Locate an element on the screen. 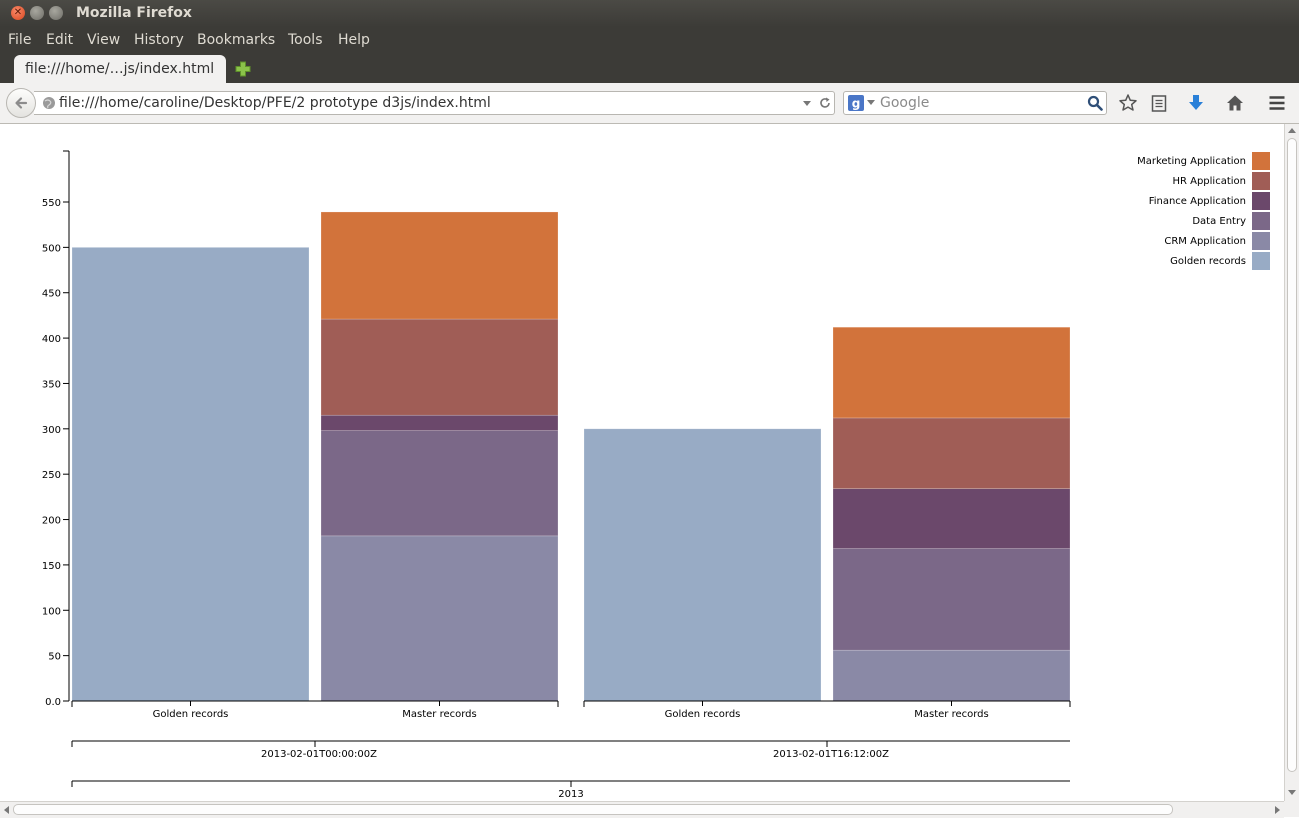  group-label: 2013-02-01T16:12:00Z is located at coordinates (831, 754).